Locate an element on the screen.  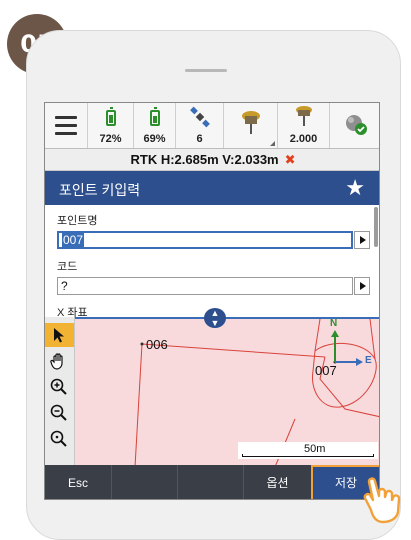
zoom-extents-tool is located at coordinates (59, 439).